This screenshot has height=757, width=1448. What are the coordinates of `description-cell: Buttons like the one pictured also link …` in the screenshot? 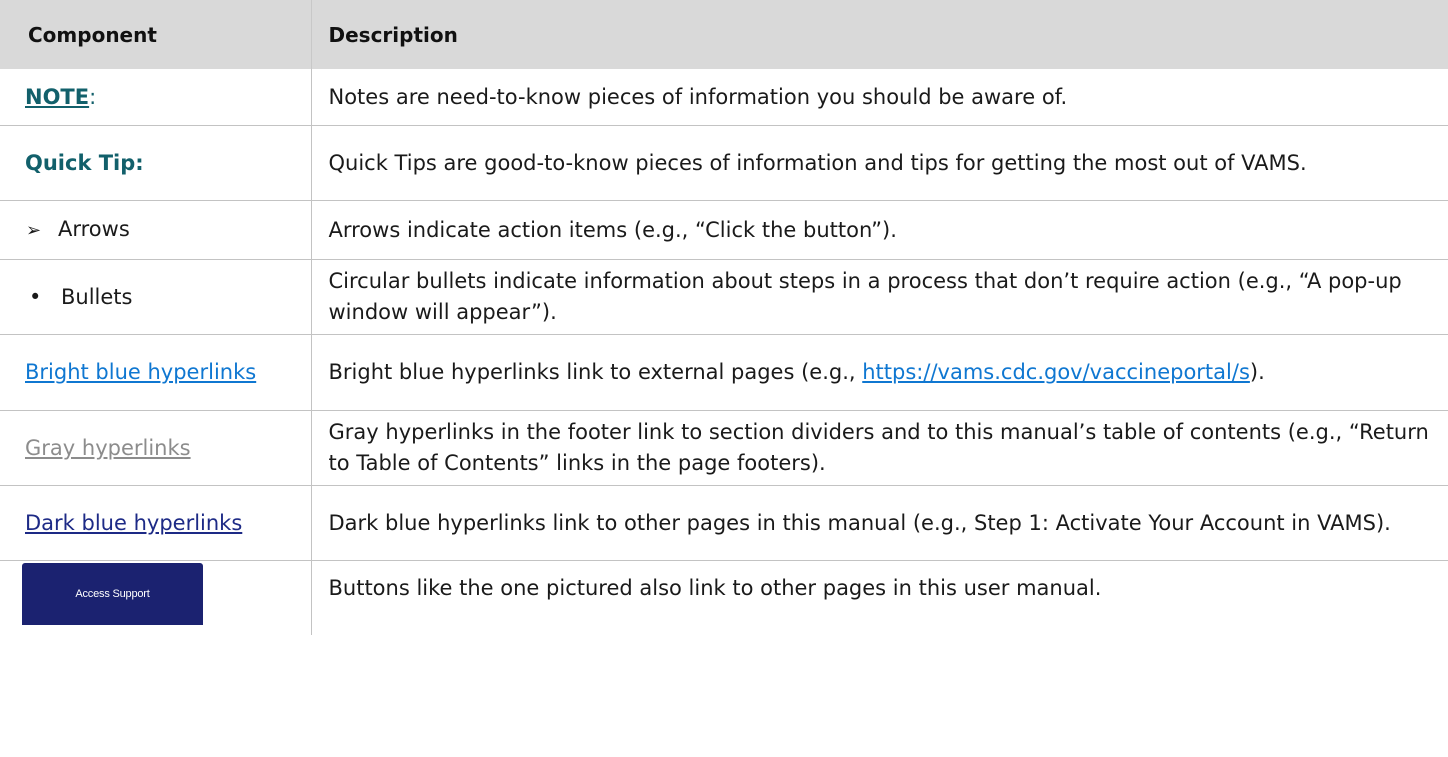 It's located at (715, 588).